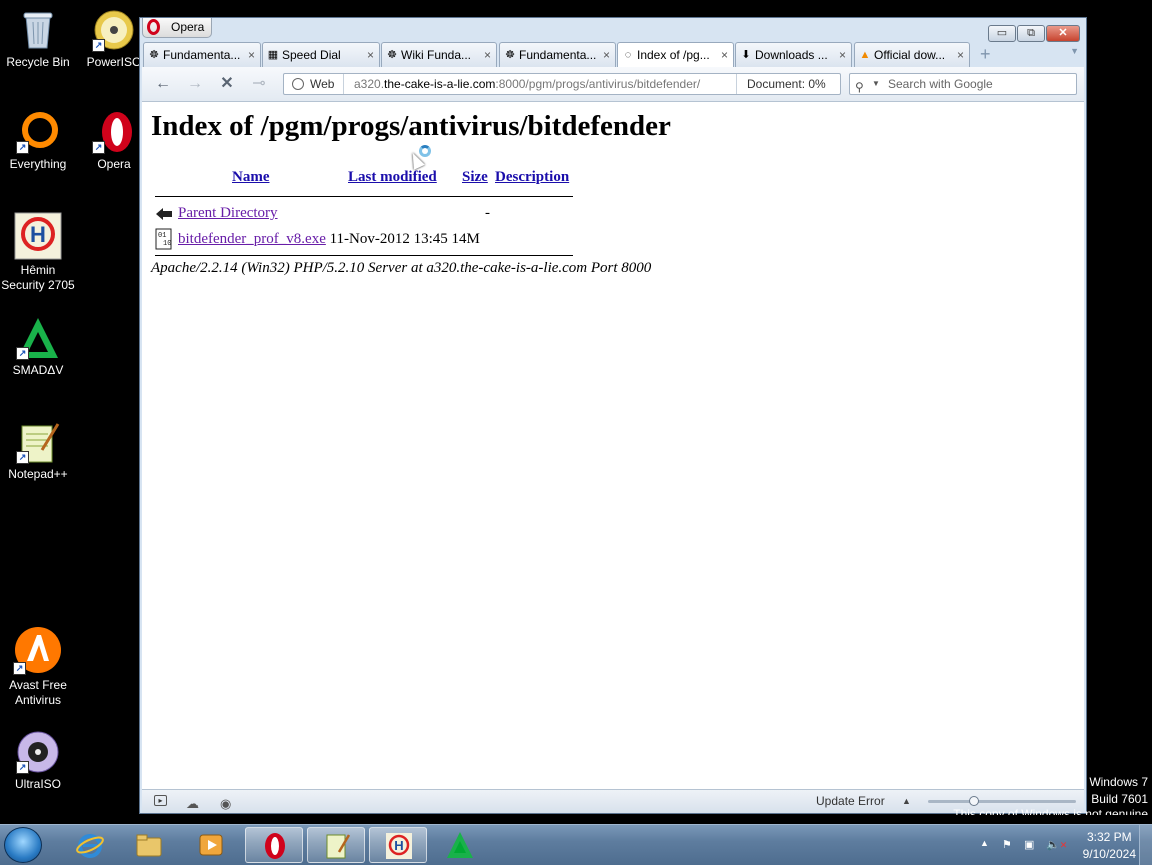 Image resolution: width=1152 pixels, height=865 pixels. I want to click on taskbar-internet-explorer, so click(90, 845).